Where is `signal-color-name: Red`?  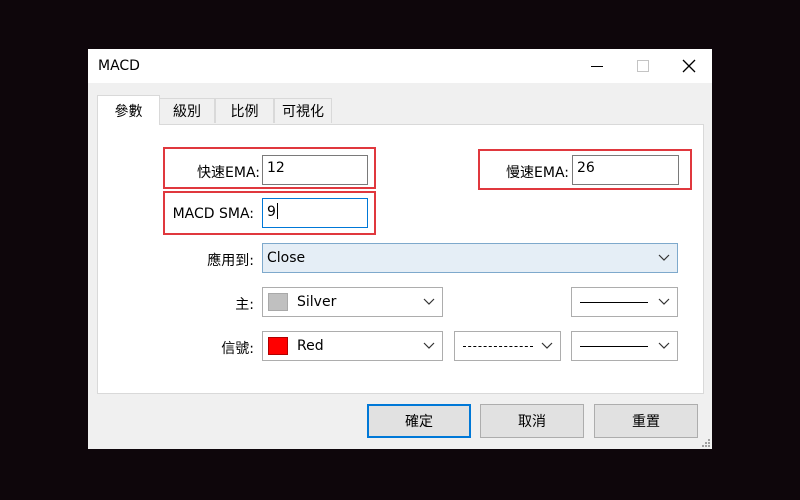
signal-color-name: Red is located at coordinates (310, 346).